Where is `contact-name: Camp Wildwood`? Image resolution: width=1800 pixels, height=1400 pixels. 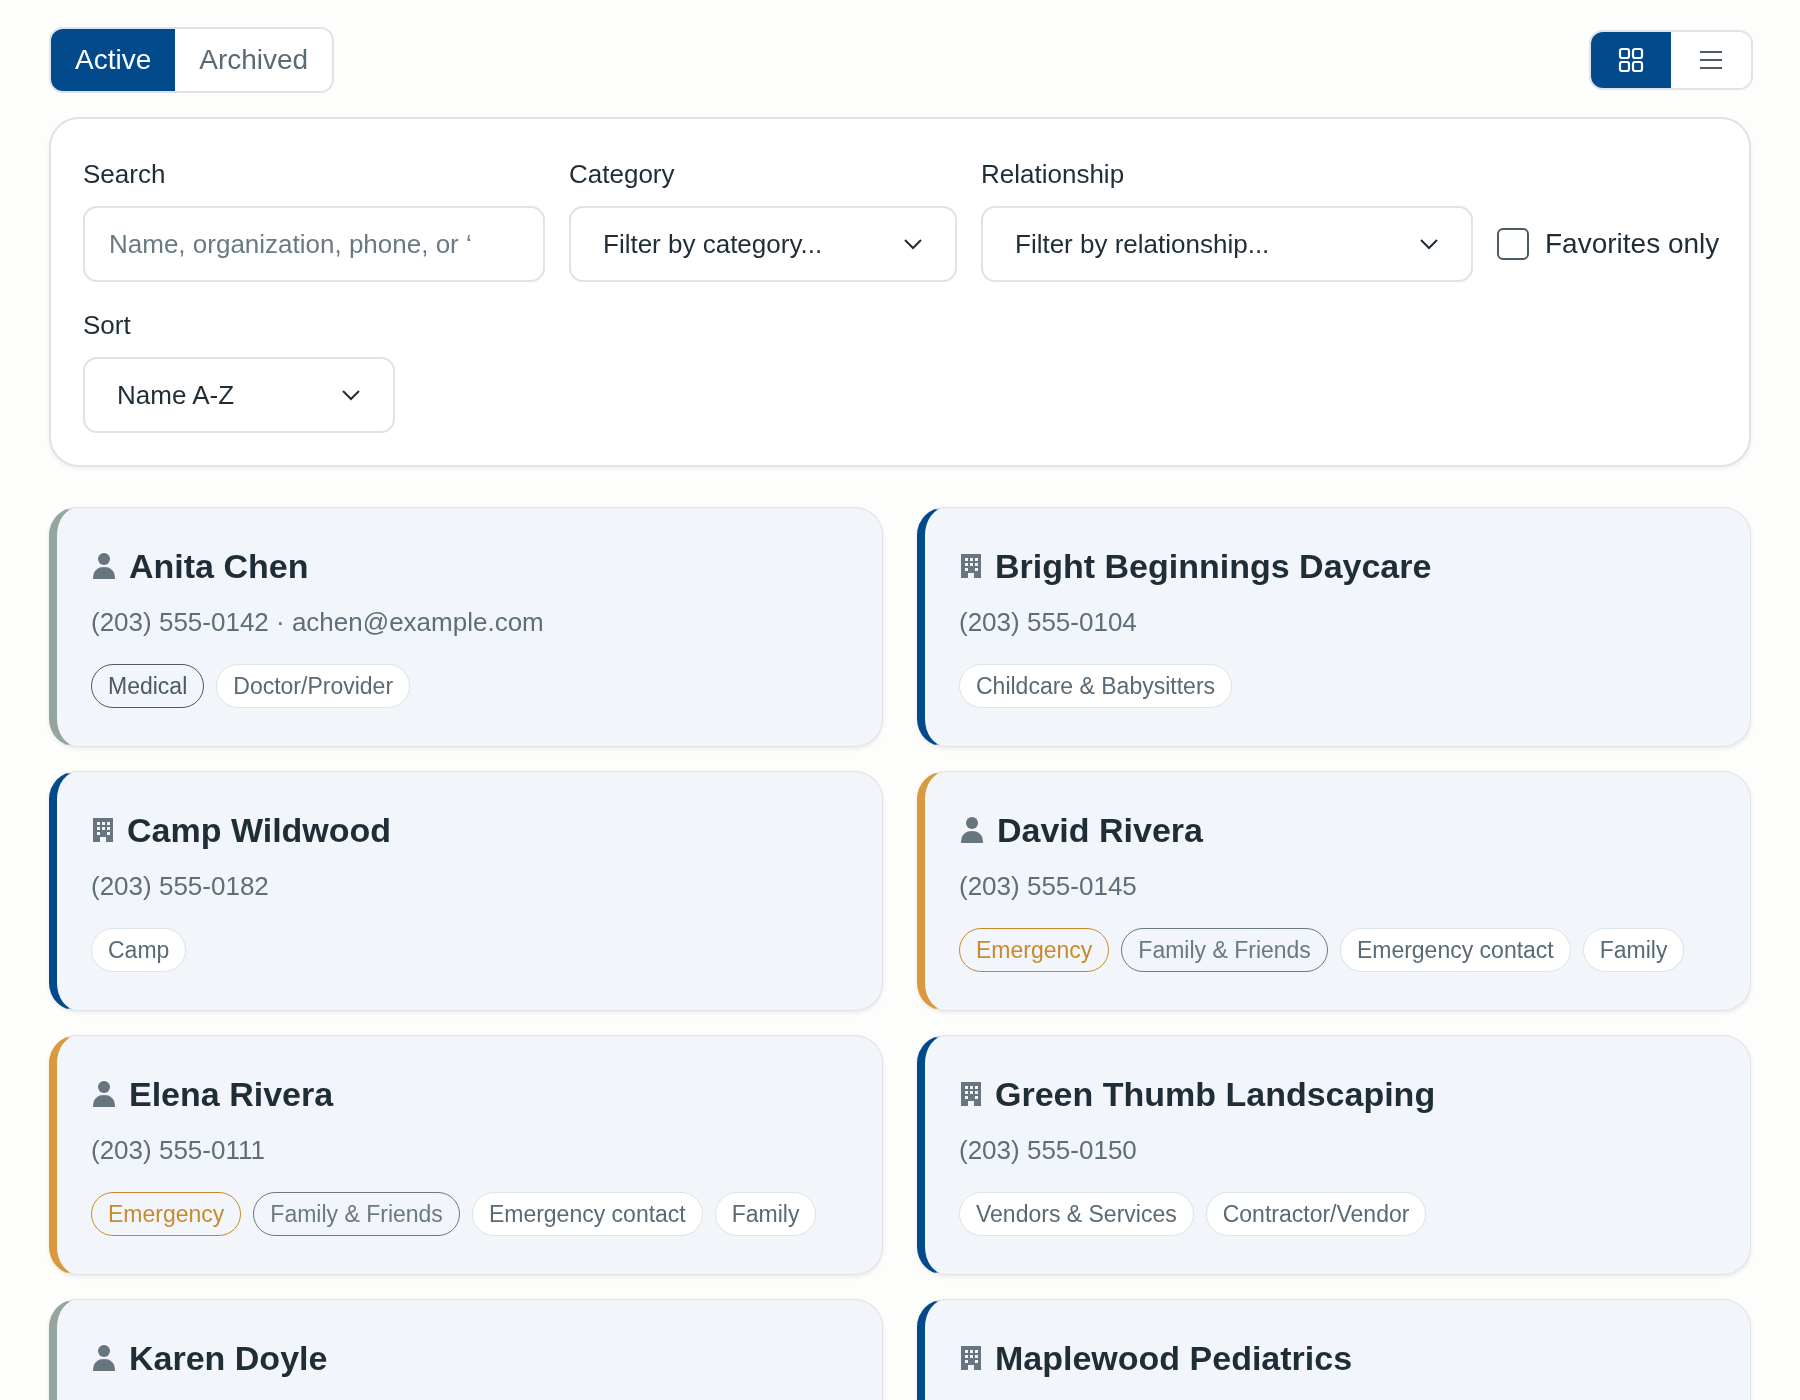 contact-name: Camp Wildwood is located at coordinates (259, 830).